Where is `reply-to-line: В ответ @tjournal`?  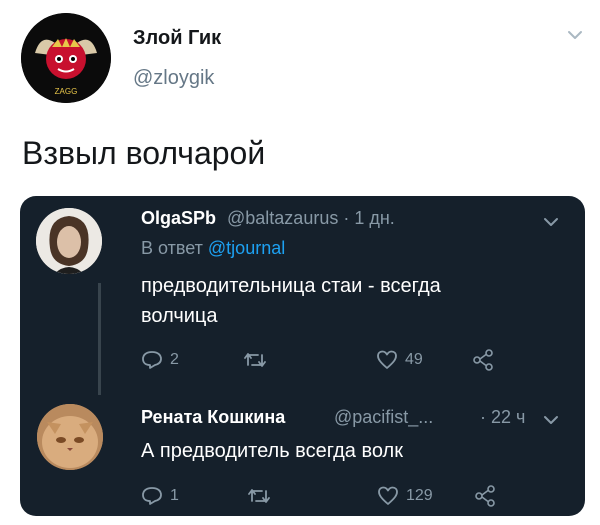
reply-to-line: В ответ @tjournal is located at coordinates (213, 248).